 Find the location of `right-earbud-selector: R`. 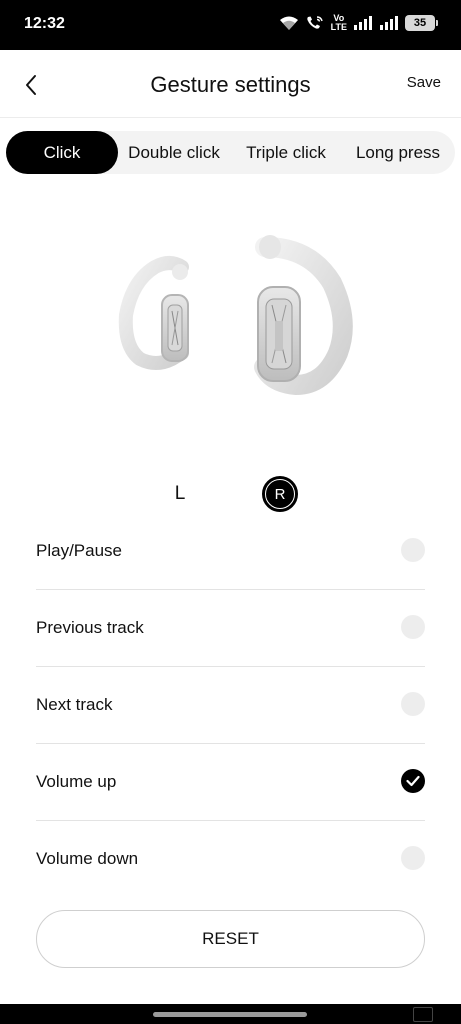

right-earbud-selector: R is located at coordinates (280, 494).